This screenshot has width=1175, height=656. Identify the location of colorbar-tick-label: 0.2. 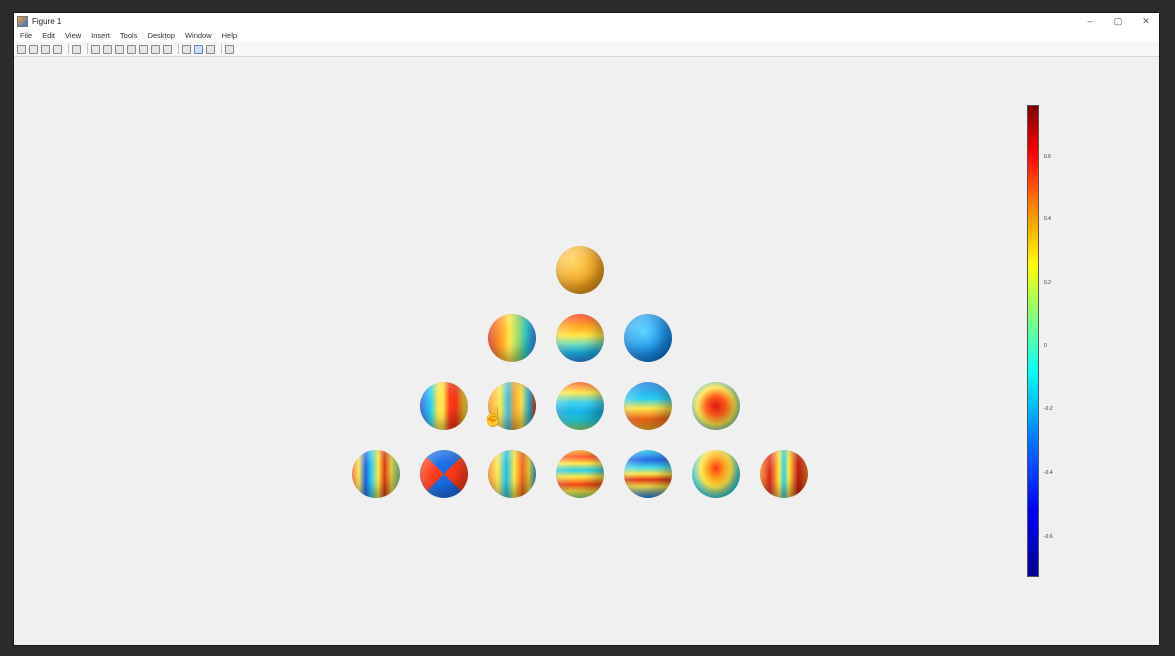
(1047, 283).